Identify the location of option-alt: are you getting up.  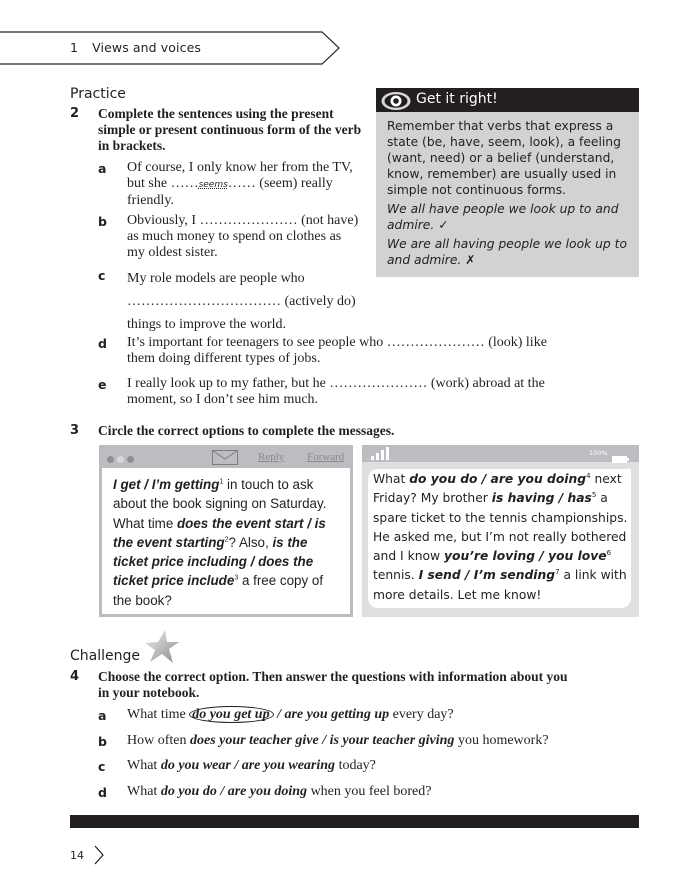
(336, 714).